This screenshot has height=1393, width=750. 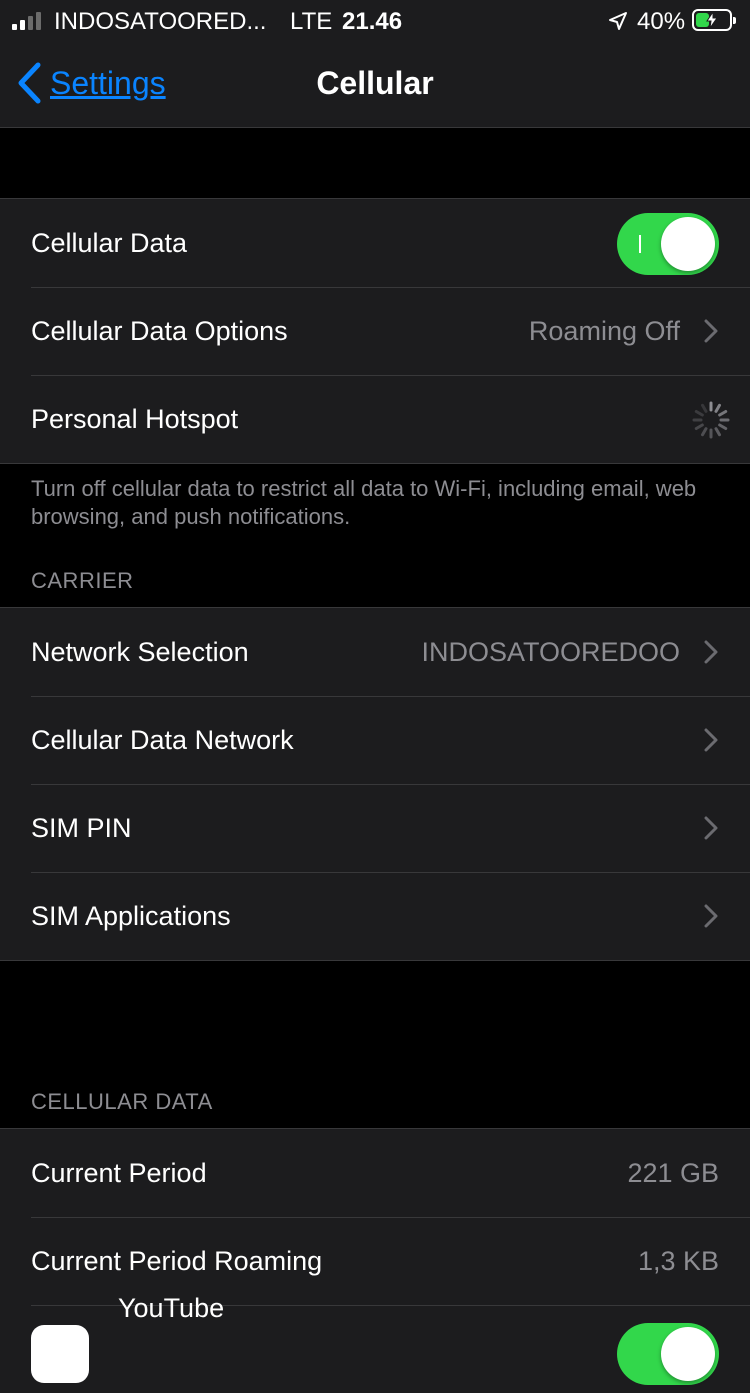 What do you see at coordinates (135, 419) in the screenshot?
I see `personal-hotspot-label: Personal Hotspot` at bounding box center [135, 419].